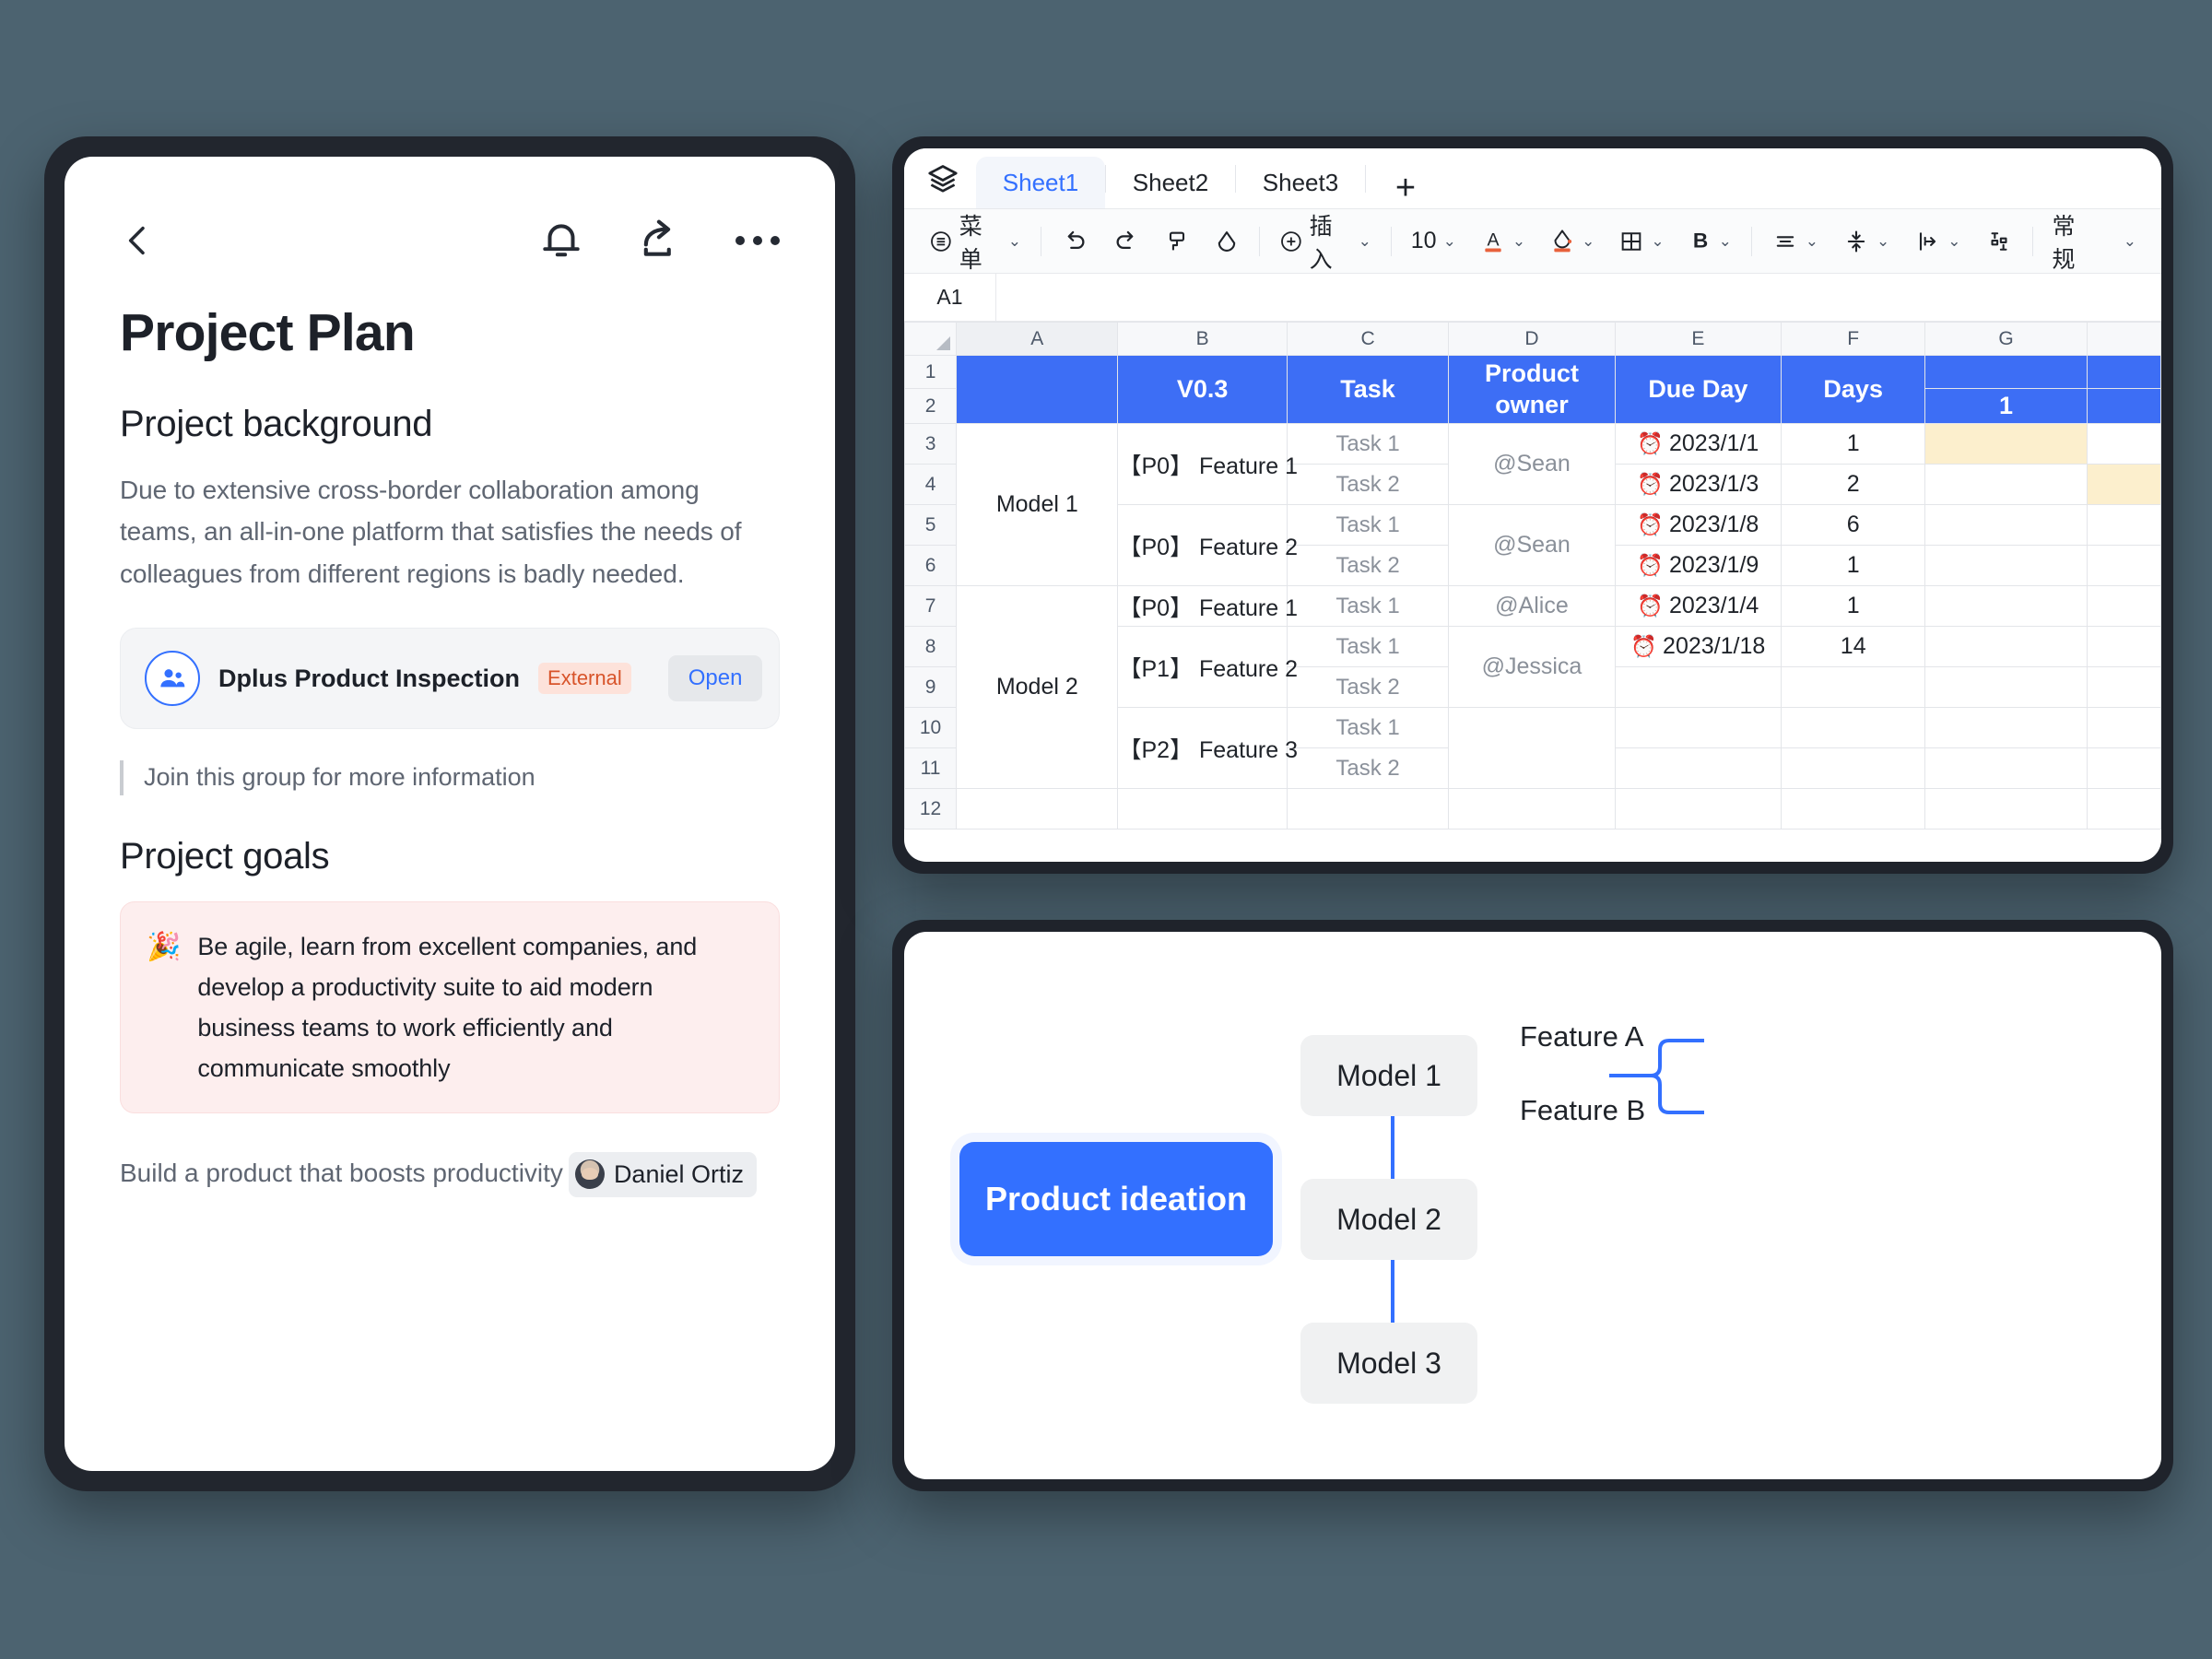  Describe the element at coordinates (931, 768) in the screenshot. I see `row-header-11: 11` at that location.